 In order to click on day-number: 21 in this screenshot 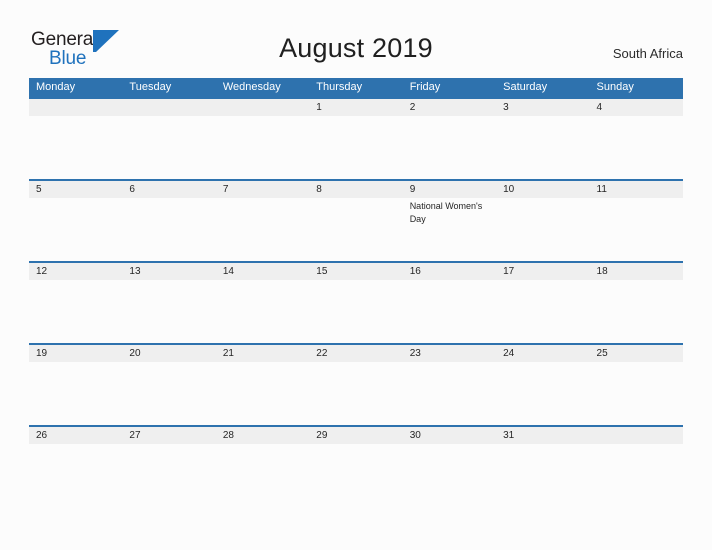, I will do `click(228, 353)`.